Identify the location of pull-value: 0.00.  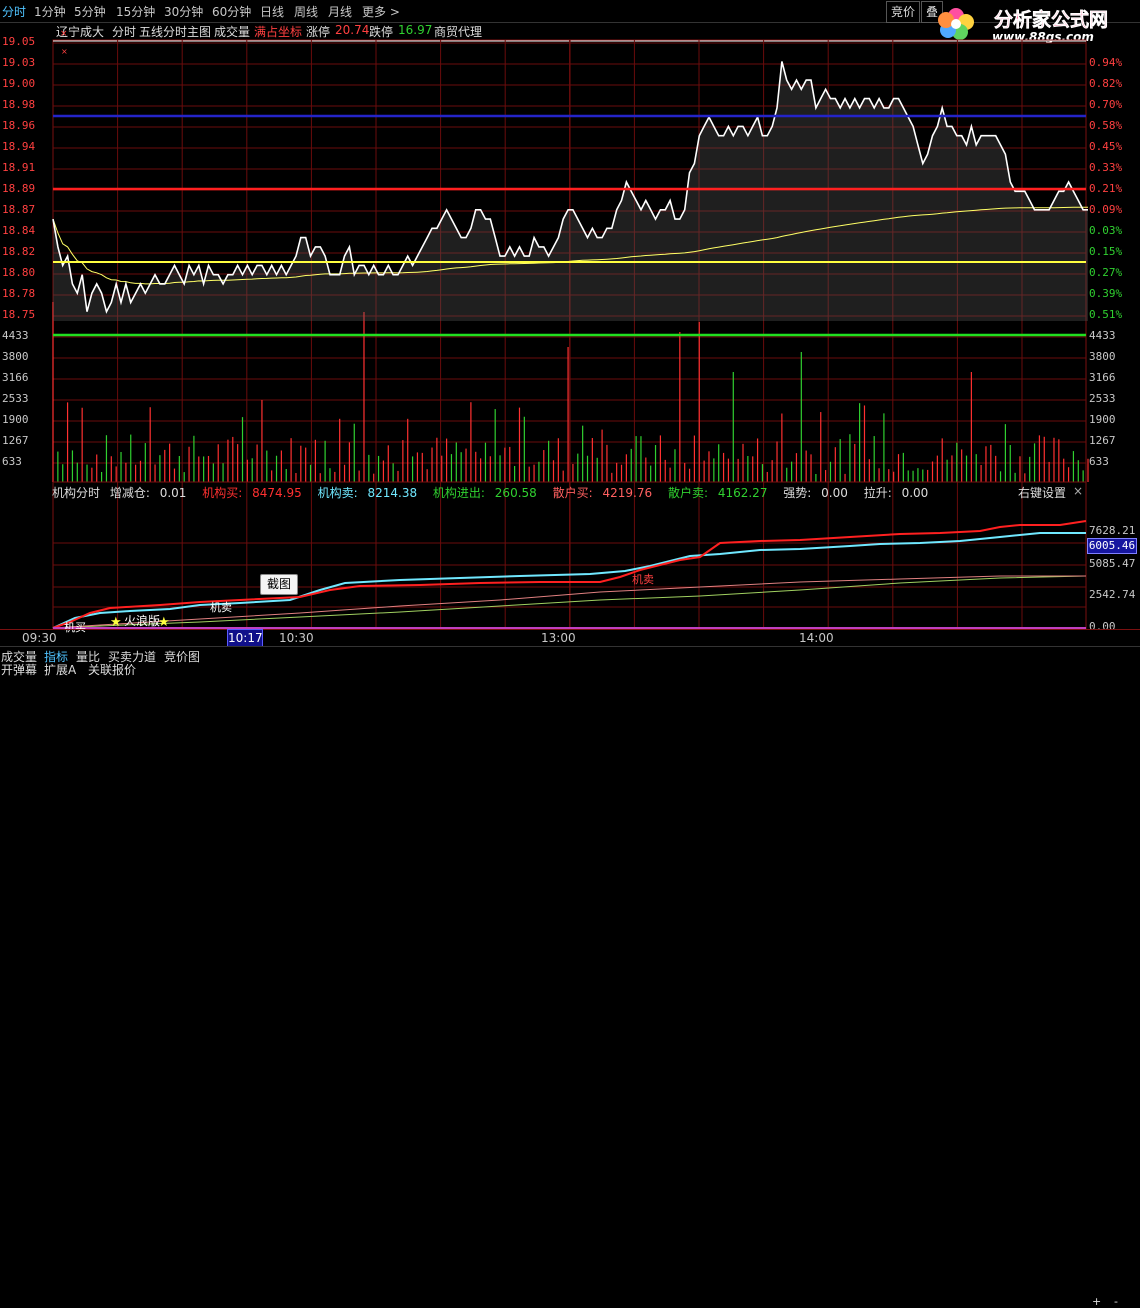
(915, 493).